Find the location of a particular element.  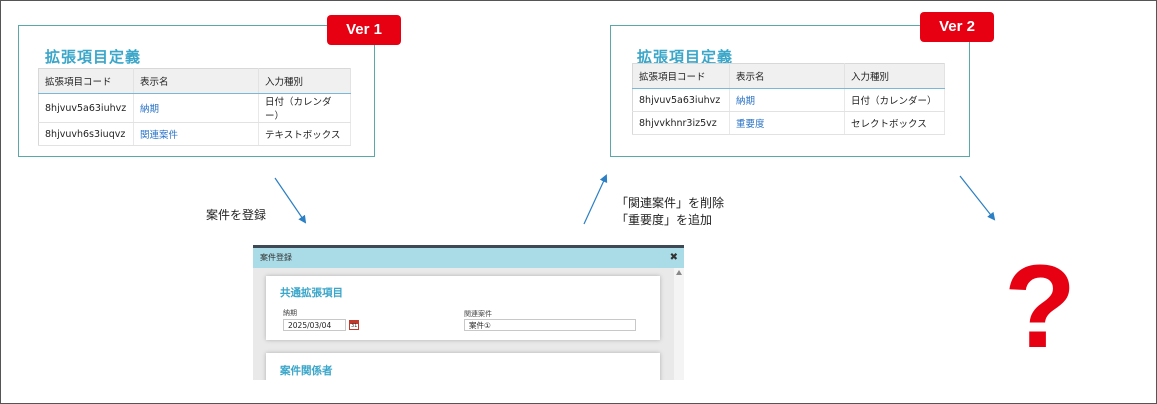

caption-change-line2: 「重要度」を追加 is located at coordinates (664, 220).